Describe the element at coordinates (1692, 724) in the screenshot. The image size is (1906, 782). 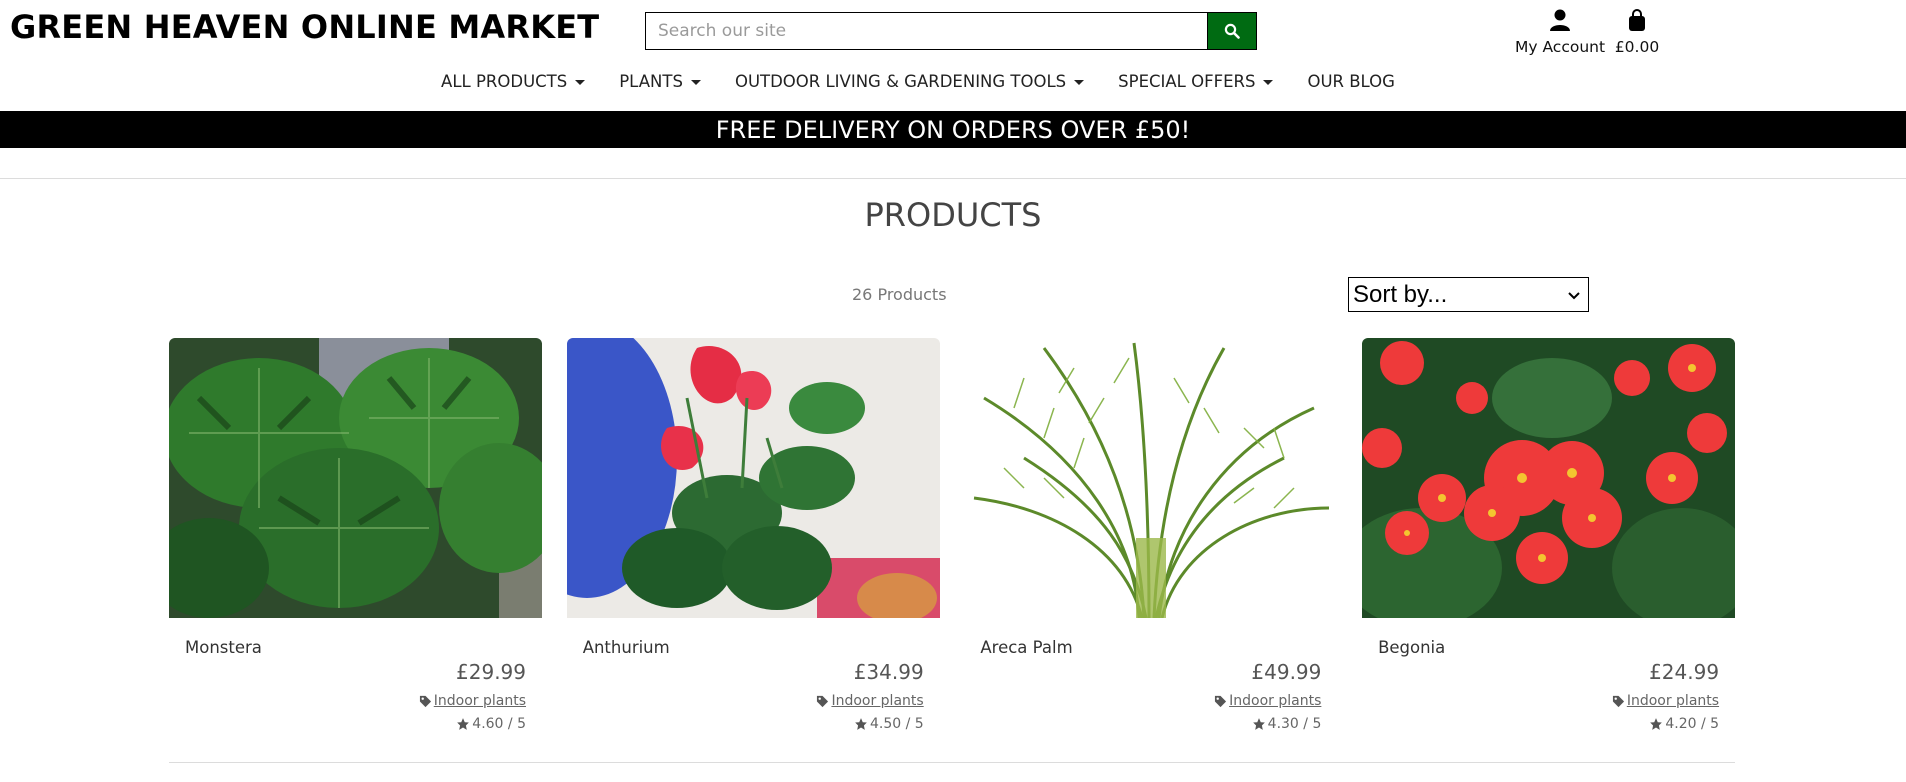
I see `product-rating-value: 4.20 / 5` at that location.